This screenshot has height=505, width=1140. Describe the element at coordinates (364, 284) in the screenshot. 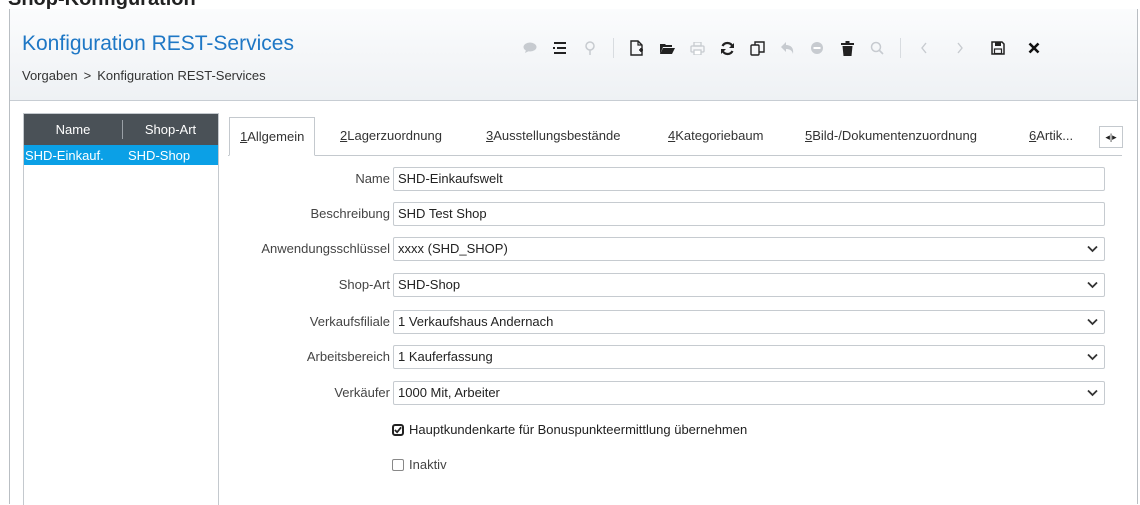

I see `shop-art-label: Shop-Art` at that location.